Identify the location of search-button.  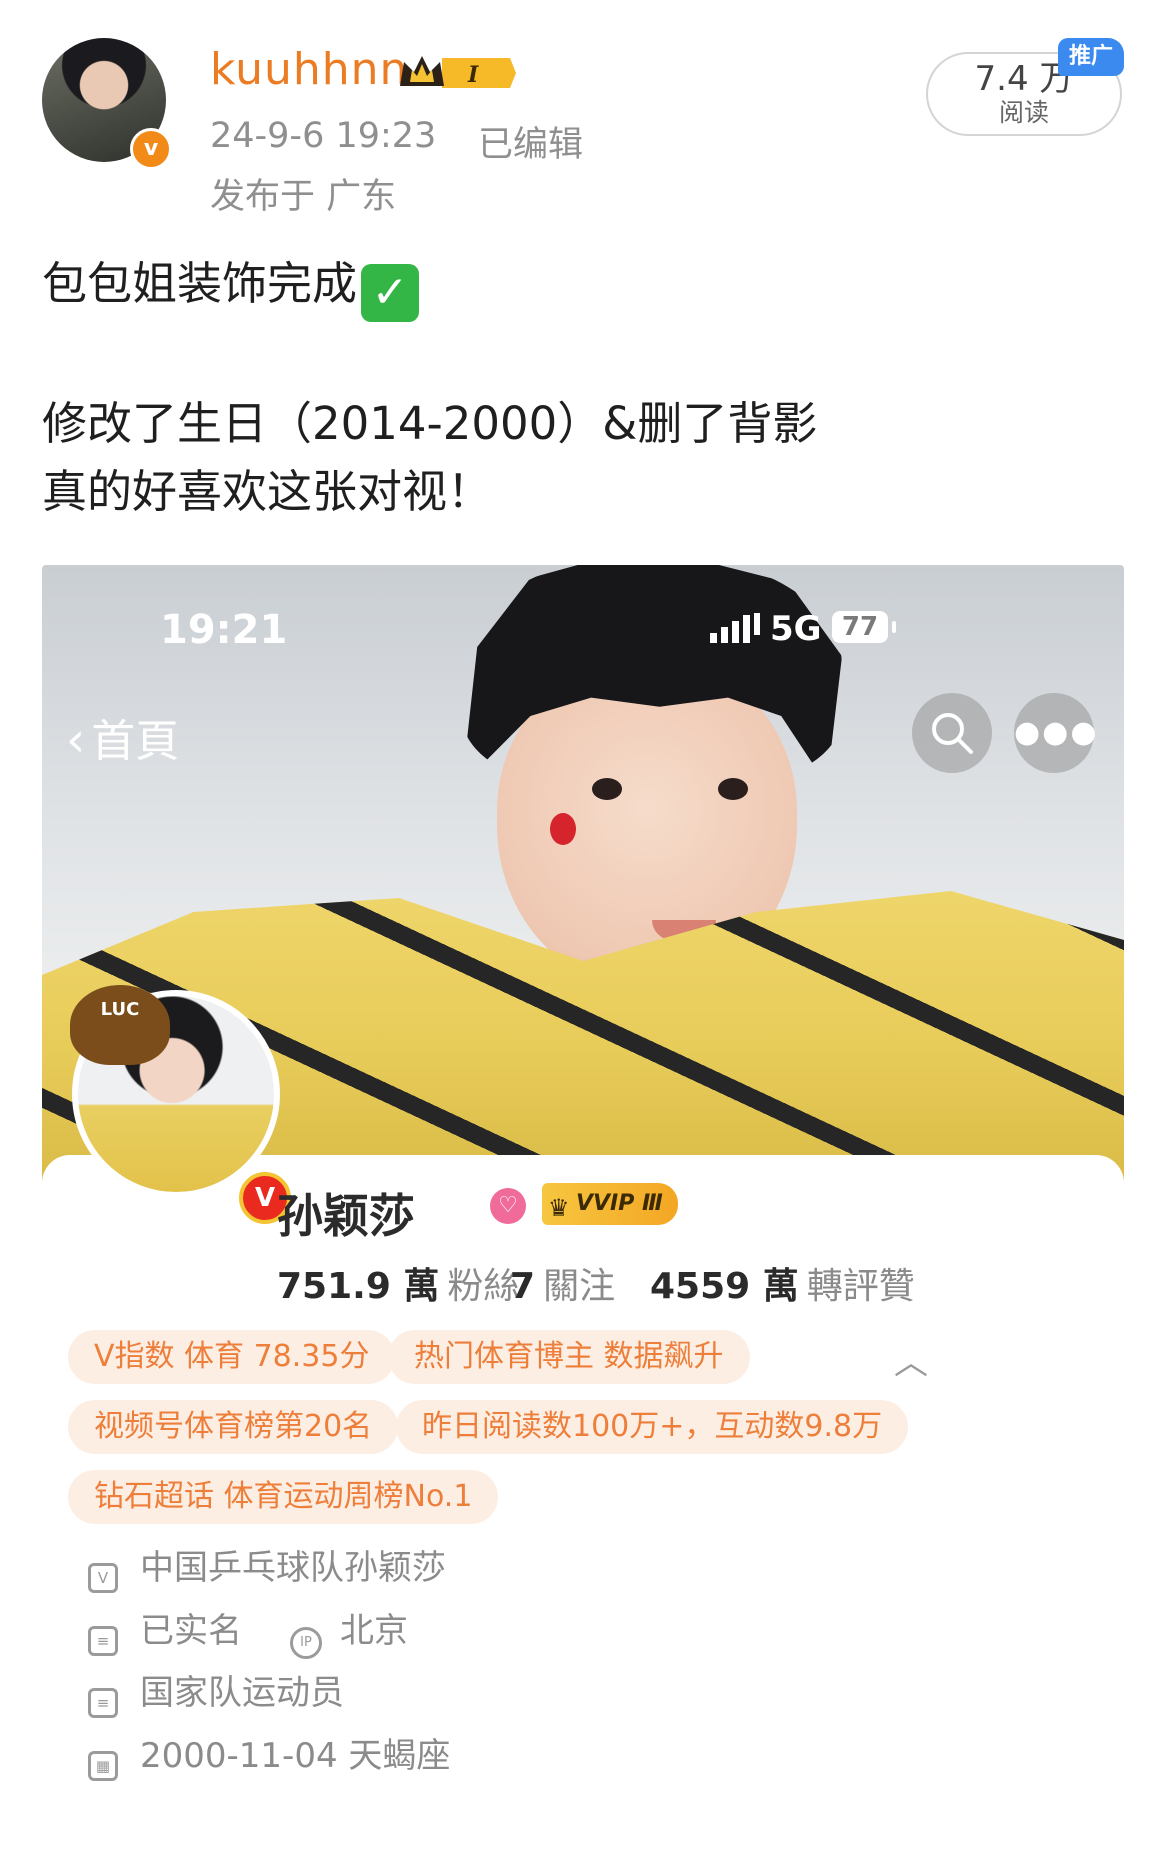
(952, 733).